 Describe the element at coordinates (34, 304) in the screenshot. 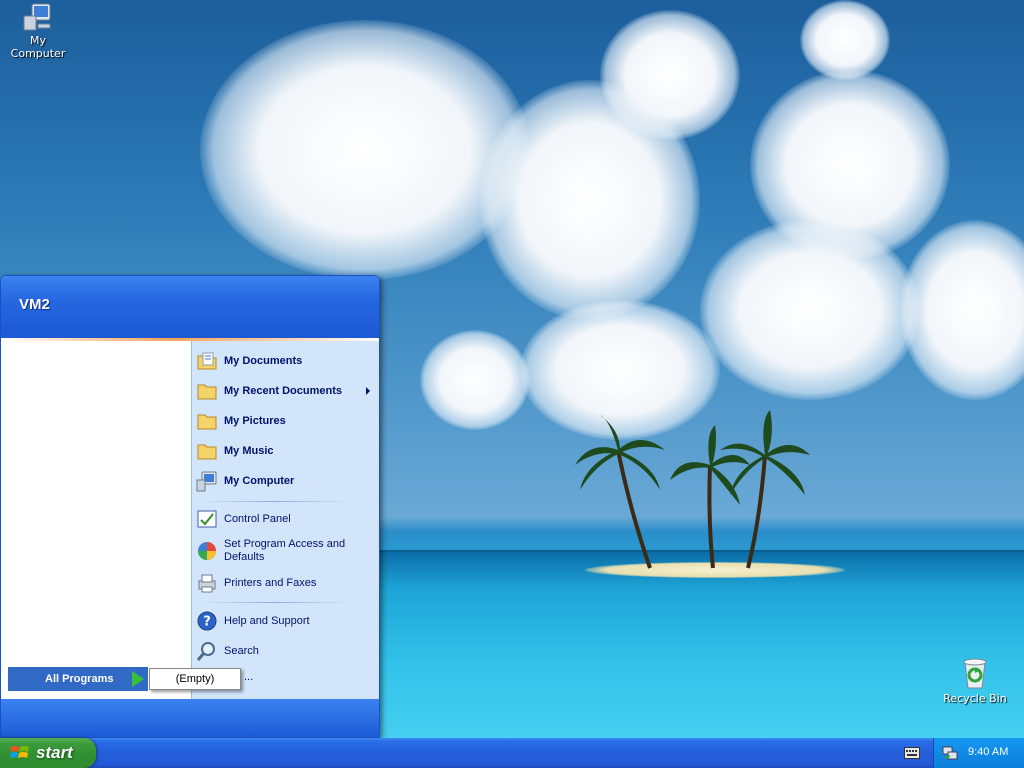

I see `start-menu-username: VM2` at that location.